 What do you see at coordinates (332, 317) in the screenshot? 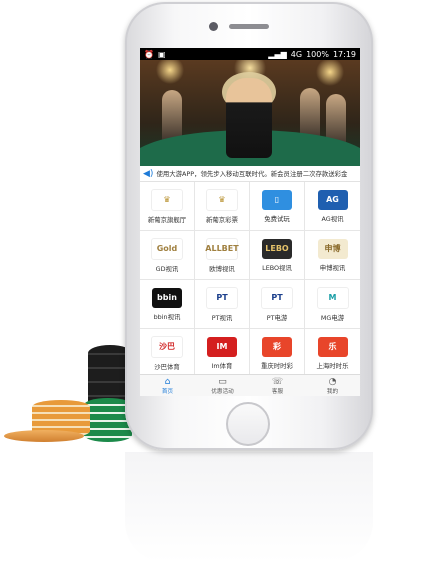
I see `game-tile-label: MG电游` at bounding box center [332, 317].